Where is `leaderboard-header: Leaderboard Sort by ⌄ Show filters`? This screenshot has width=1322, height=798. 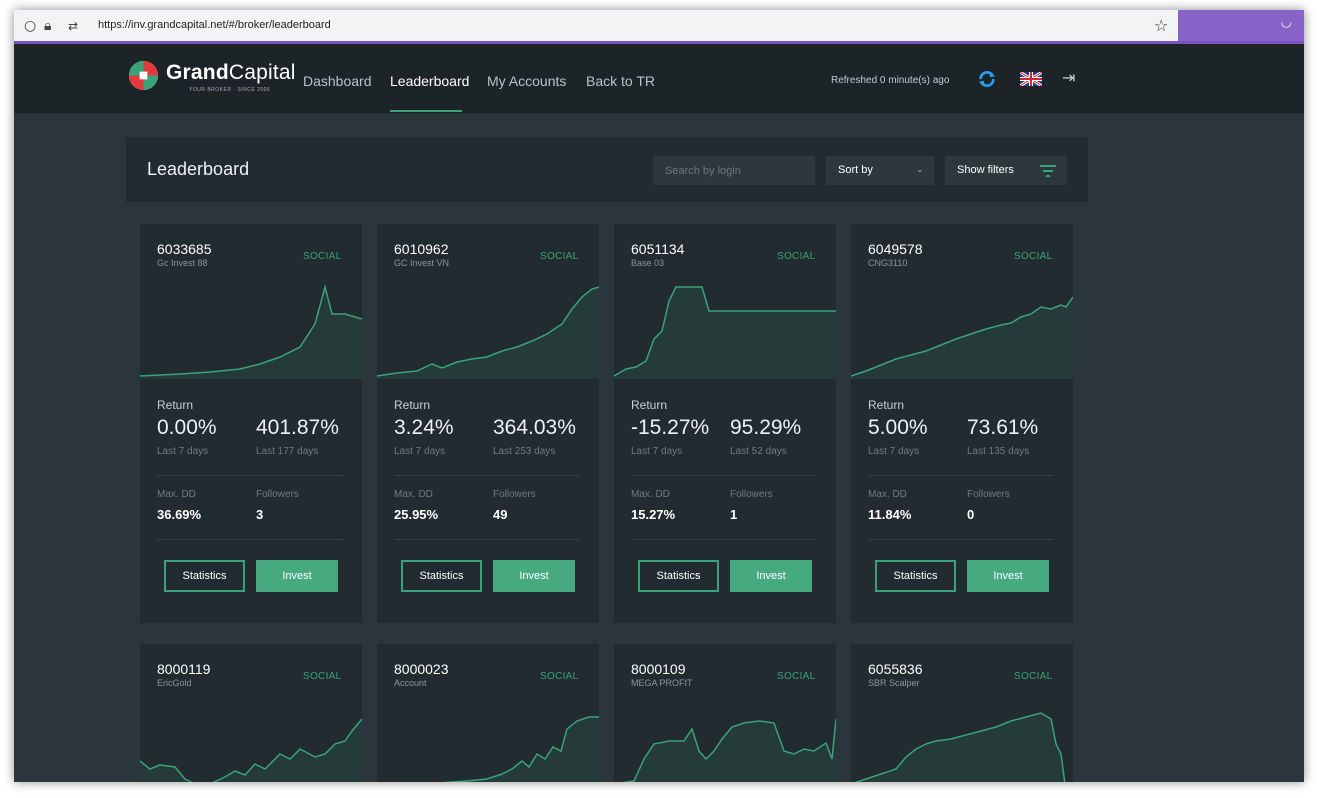
leaderboard-header: Leaderboard Sort by ⌄ Show filters is located at coordinates (607, 169).